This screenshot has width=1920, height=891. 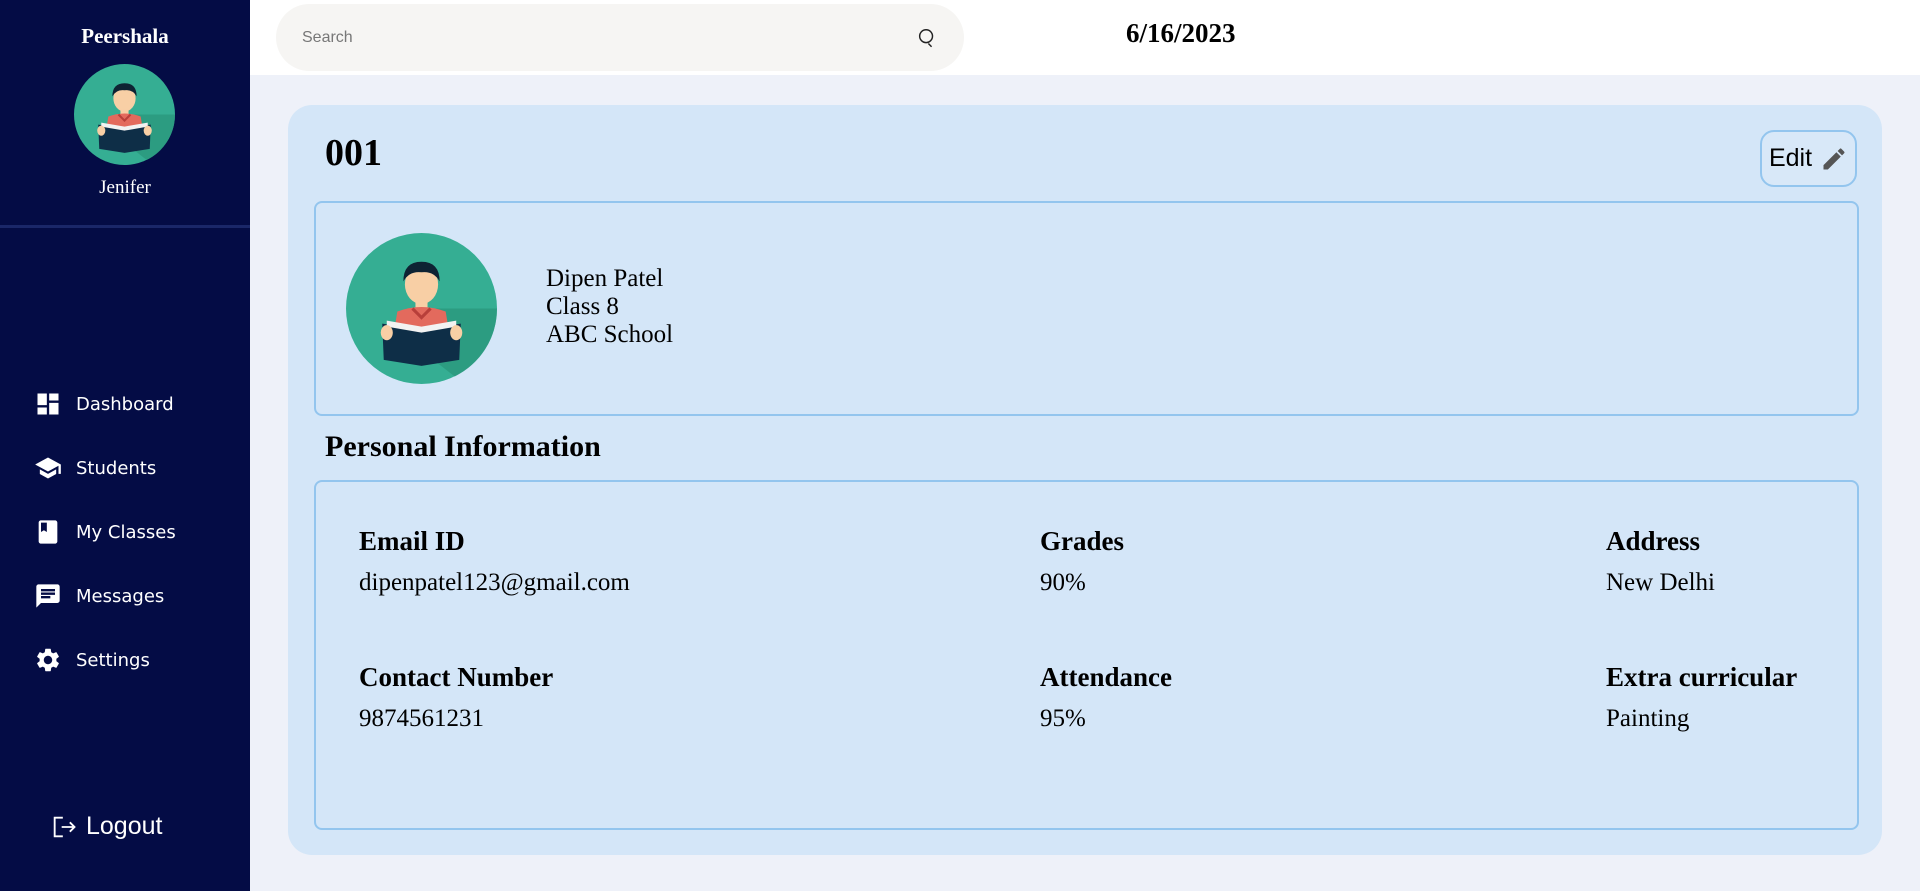 I want to click on sidebar-item-dashboard: Dashboard, so click(x=125, y=404).